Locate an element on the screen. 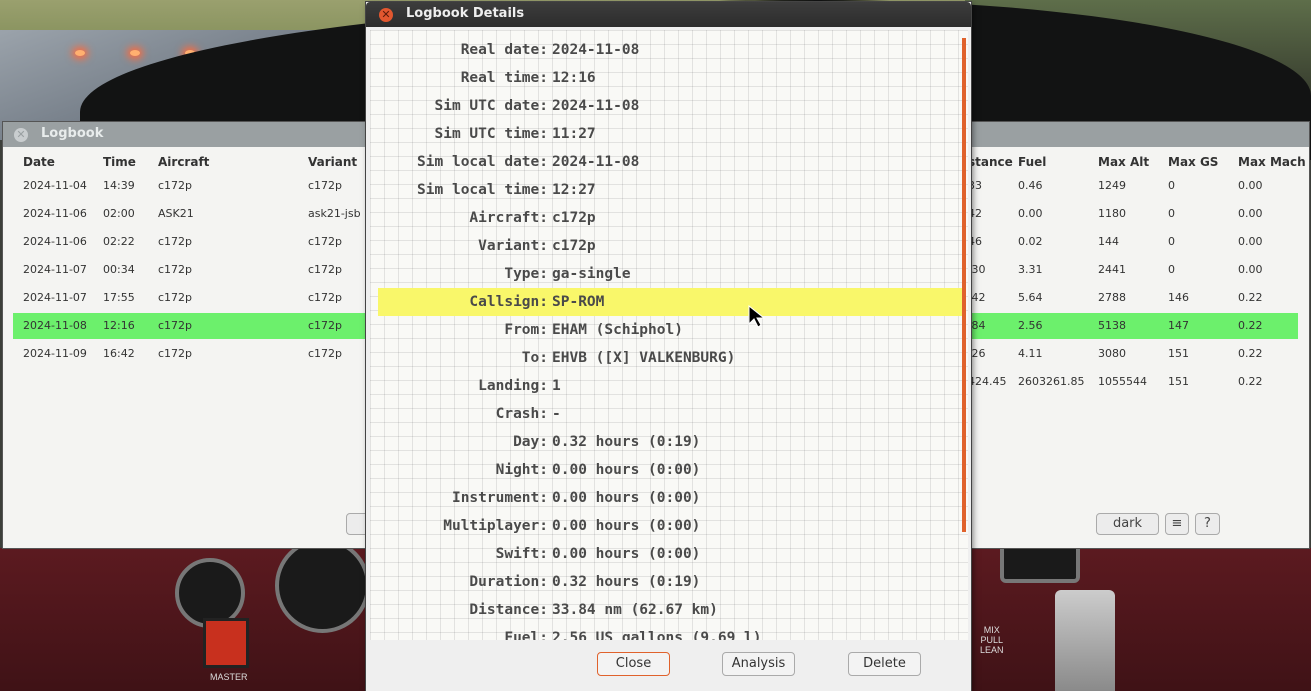 The width and height of the screenshot is (1311, 691). details-scrollbar is located at coordinates (964, 285).